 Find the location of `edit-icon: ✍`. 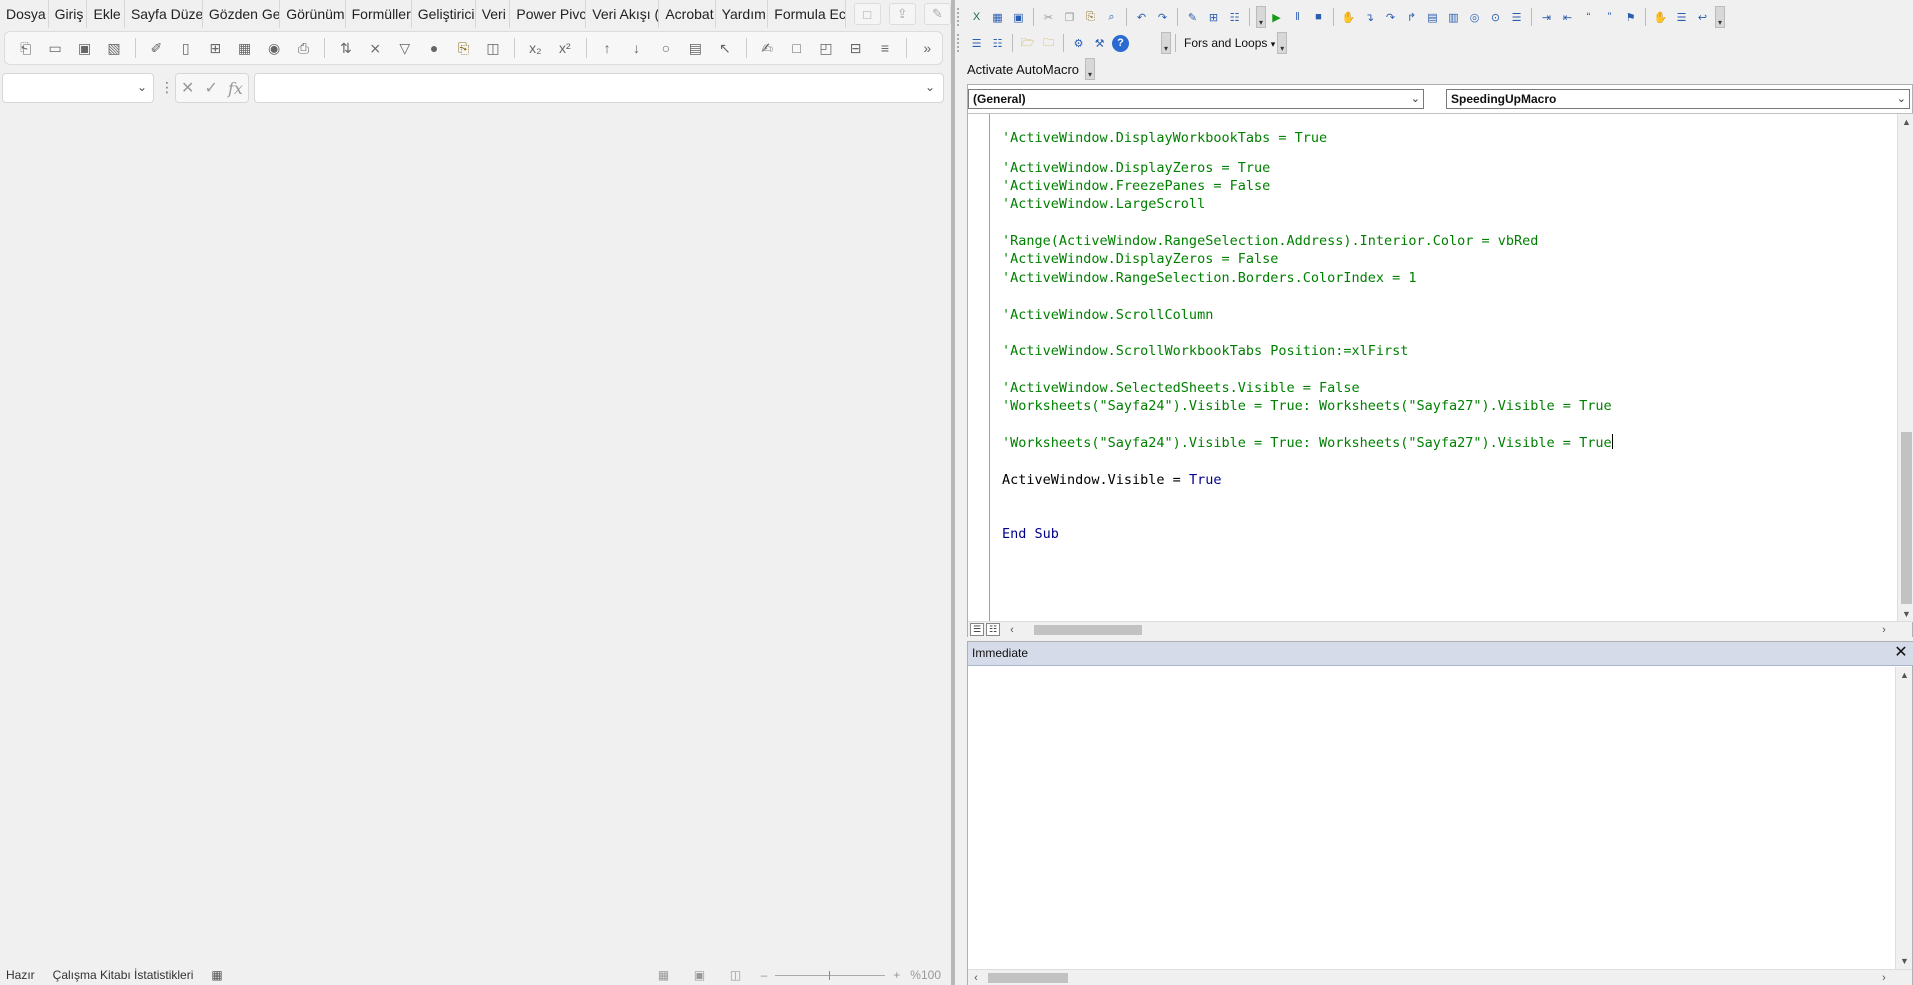

edit-icon: ✍ is located at coordinates (766, 48).